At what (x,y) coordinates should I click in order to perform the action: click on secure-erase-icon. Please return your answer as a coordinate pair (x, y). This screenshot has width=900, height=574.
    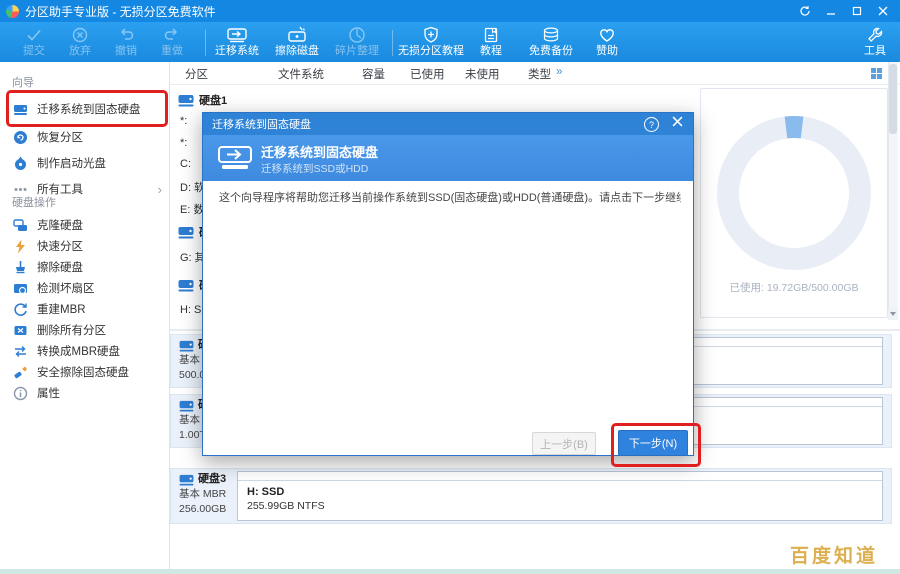
    Looking at the image, I should click on (20, 372).